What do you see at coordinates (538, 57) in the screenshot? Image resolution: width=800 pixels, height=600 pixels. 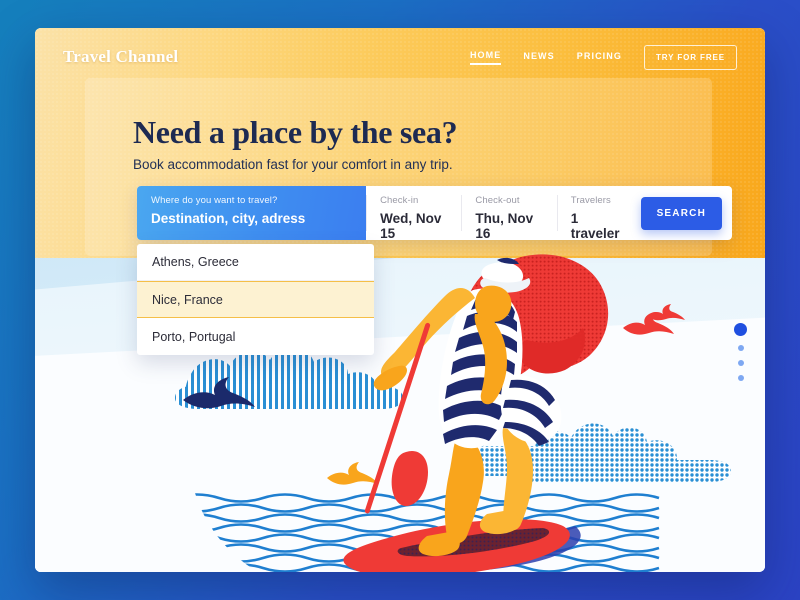 I see `nav-item-news: NEWS` at bounding box center [538, 57].